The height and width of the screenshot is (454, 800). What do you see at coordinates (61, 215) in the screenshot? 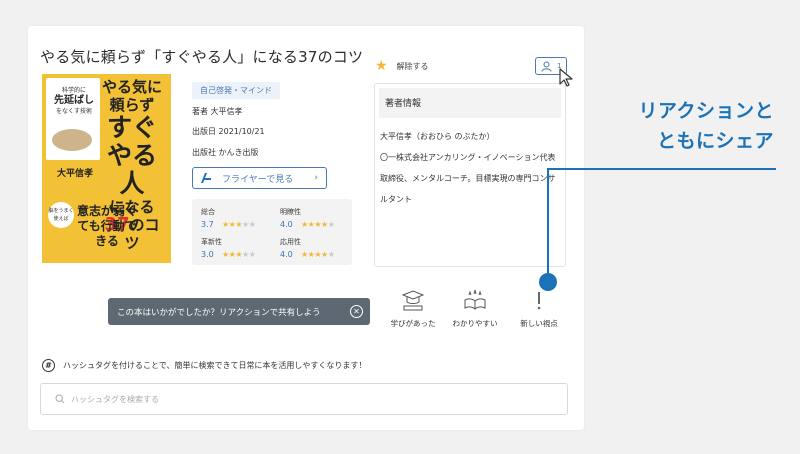
I see `cover-badge: 脳をうまく使えば` at bounding box center [61, 215].